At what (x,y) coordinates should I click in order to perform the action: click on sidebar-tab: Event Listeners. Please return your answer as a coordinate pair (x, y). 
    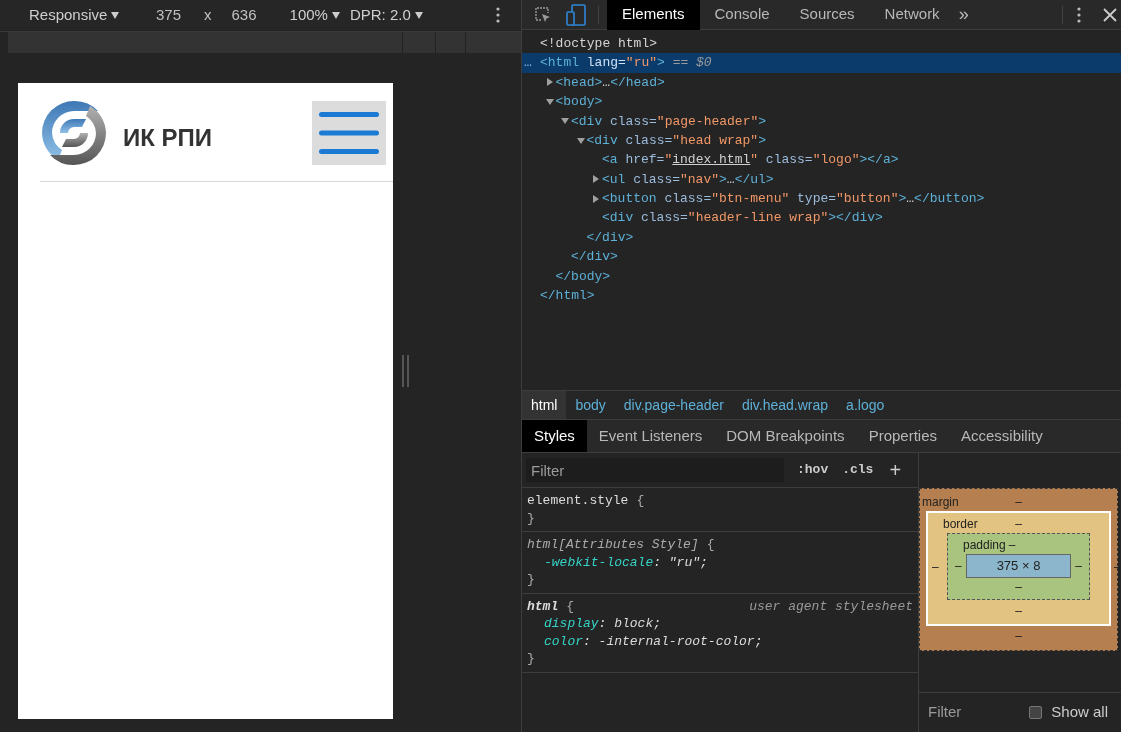
    Looking at the image, I should click on (650, 436).